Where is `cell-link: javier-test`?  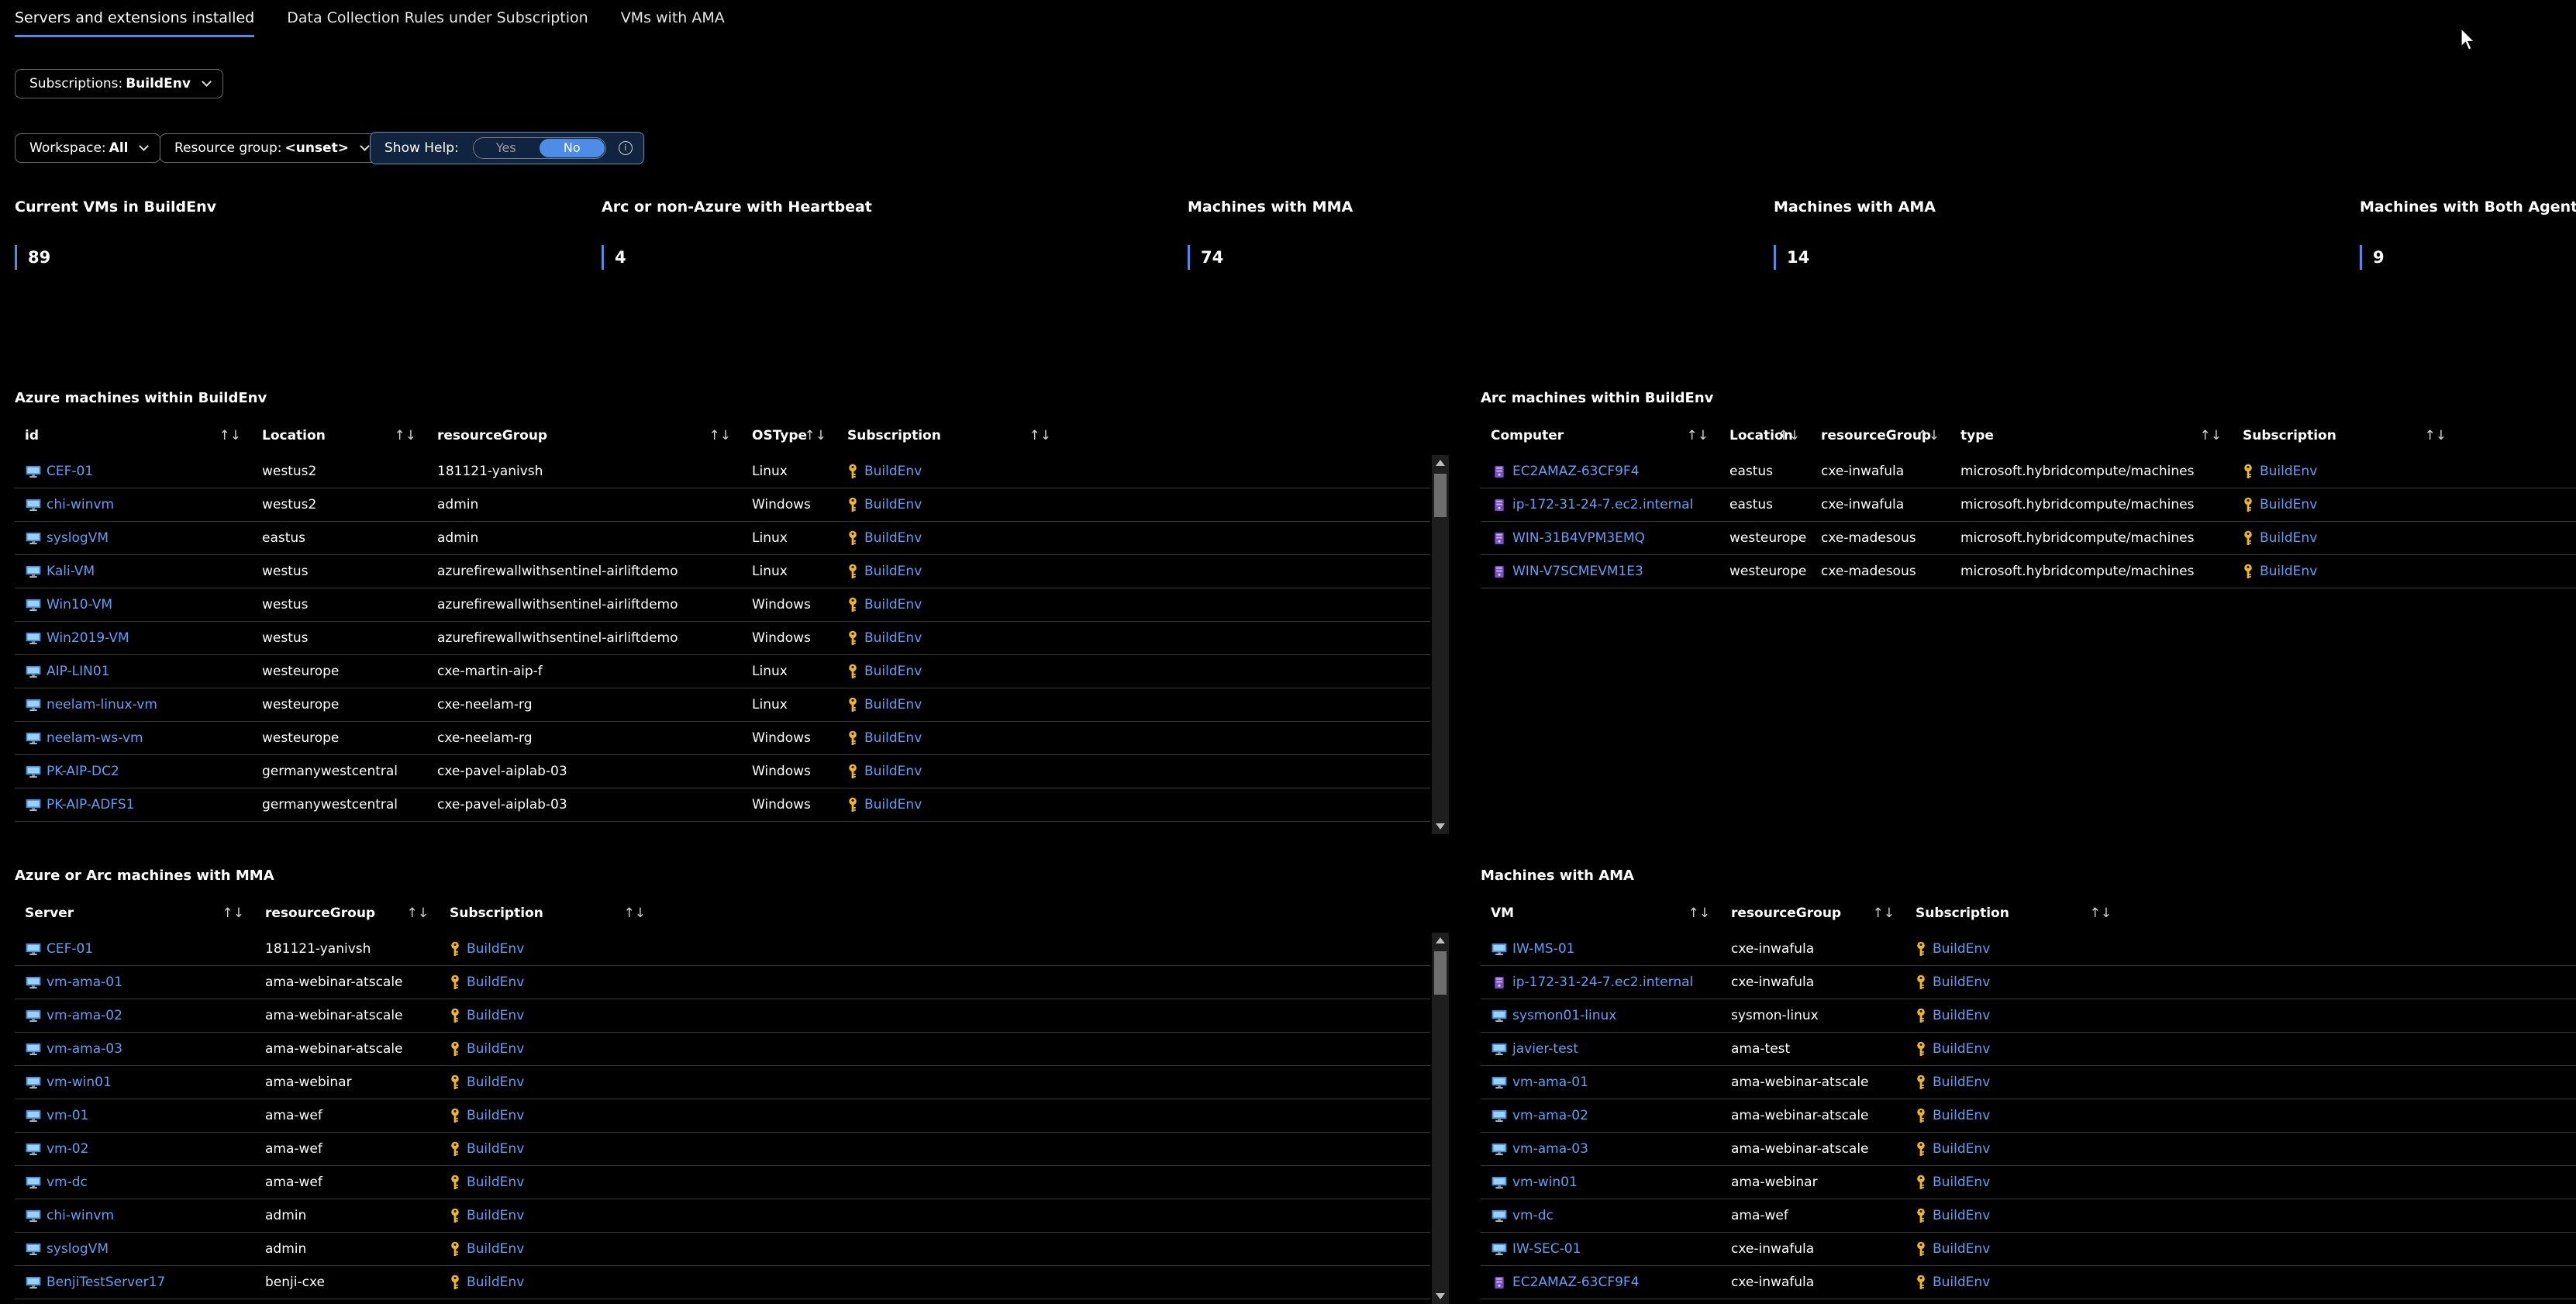 cell-link: javier-test is located at coordinates (1545, 1049).